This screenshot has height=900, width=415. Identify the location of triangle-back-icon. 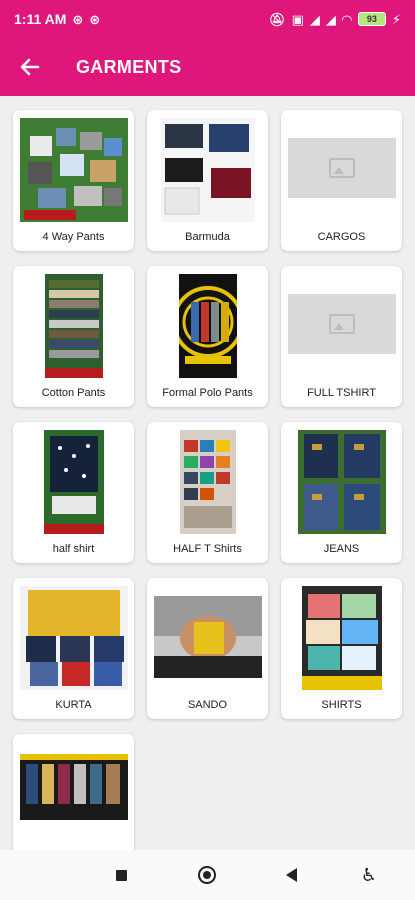
(291, 875).